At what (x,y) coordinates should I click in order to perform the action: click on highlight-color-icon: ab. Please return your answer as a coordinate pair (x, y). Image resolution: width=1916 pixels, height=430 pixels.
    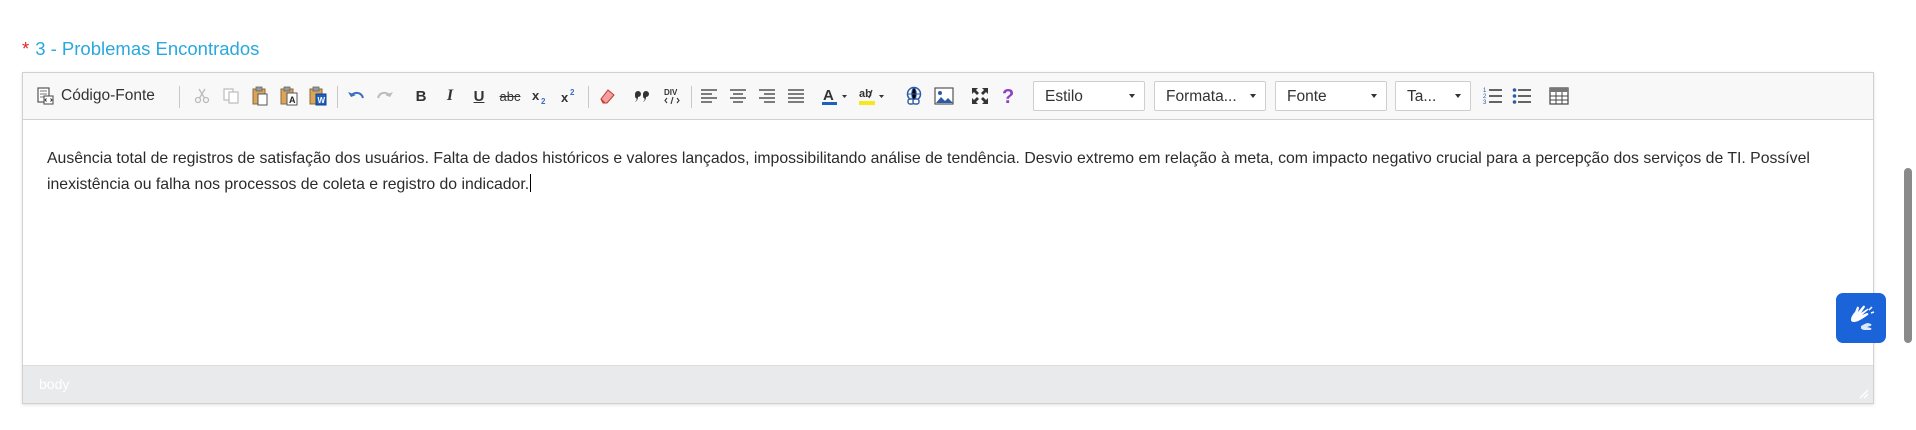
    Looking at the image, I should click on (871, 96).